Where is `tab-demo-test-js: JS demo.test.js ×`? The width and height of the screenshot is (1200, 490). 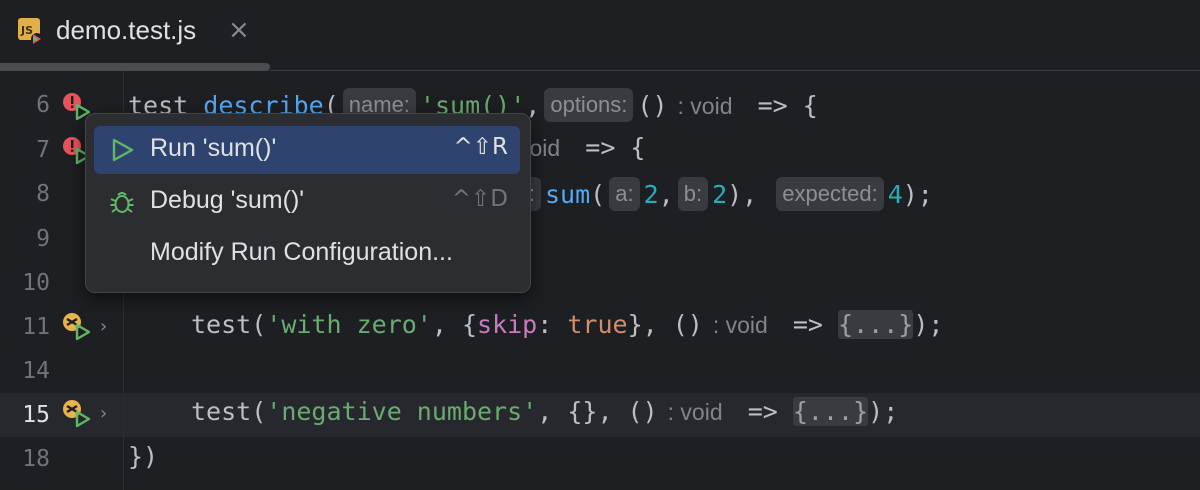
tab-demo-test-js: JS demo.test.js × is located at coordinates (135, 35).